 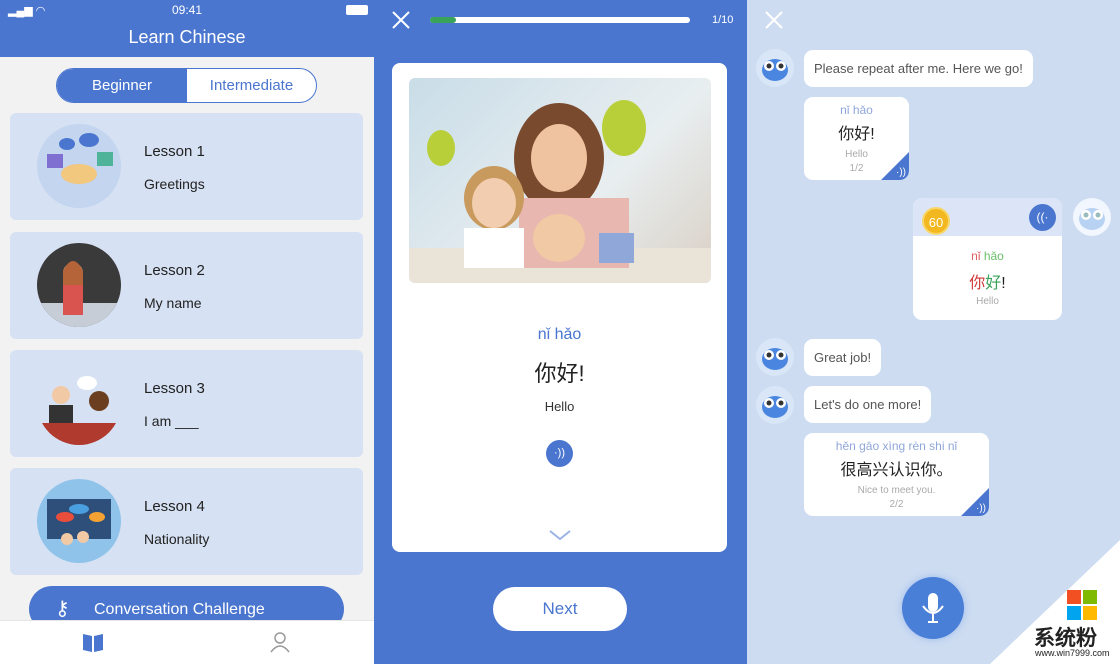 I want to click on teacher-illustration, so click(x=79, y=285).